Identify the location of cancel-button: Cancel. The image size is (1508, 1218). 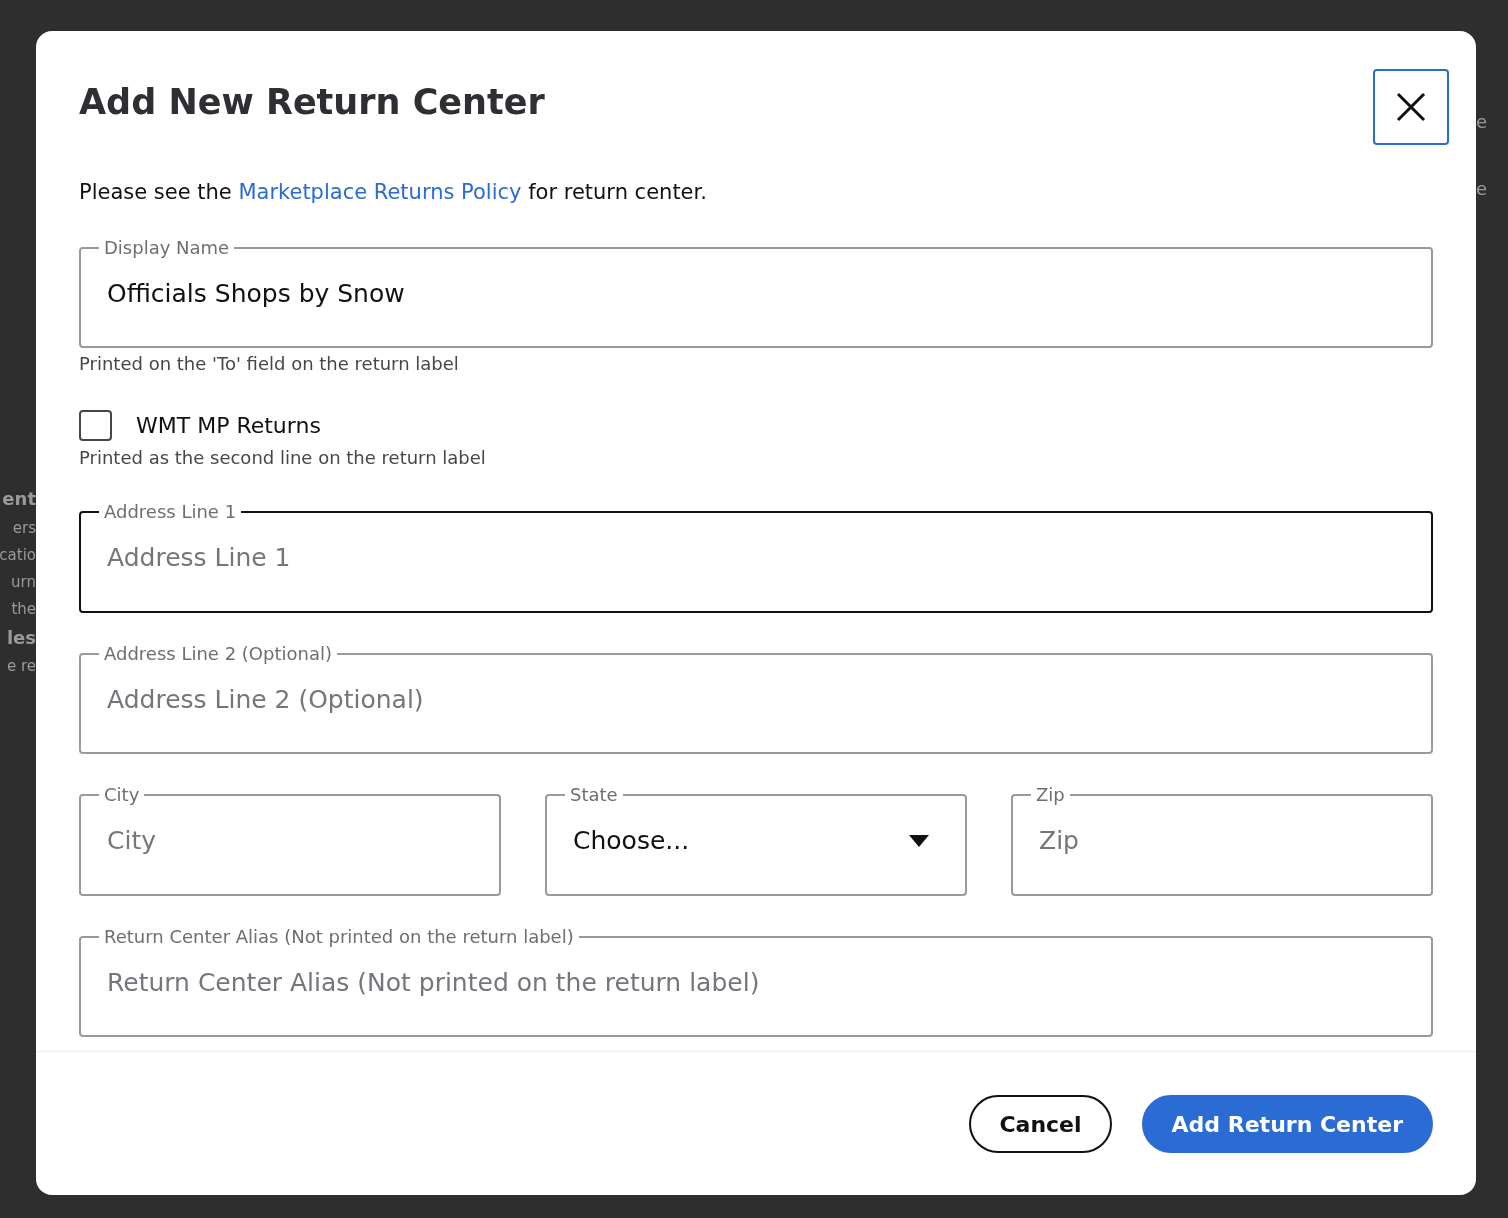
(1040, 1124).